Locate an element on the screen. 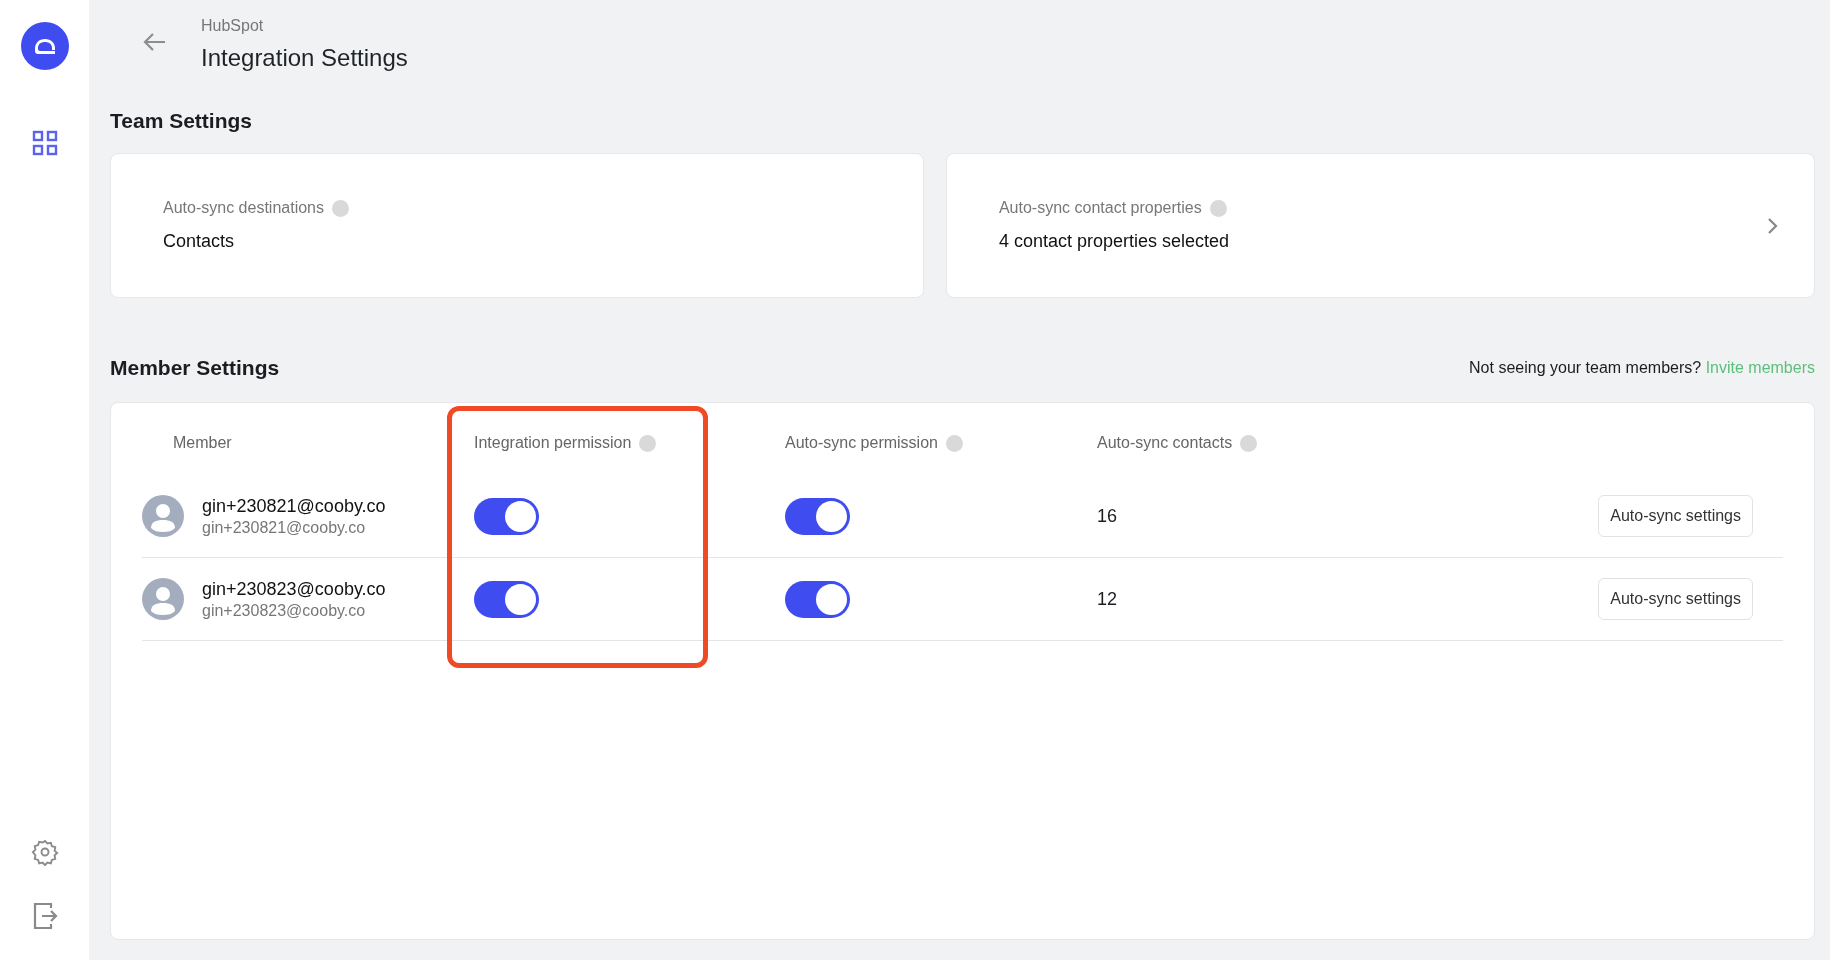  column-header: Auto-sync contacts is located at coordinates (1165, 443).